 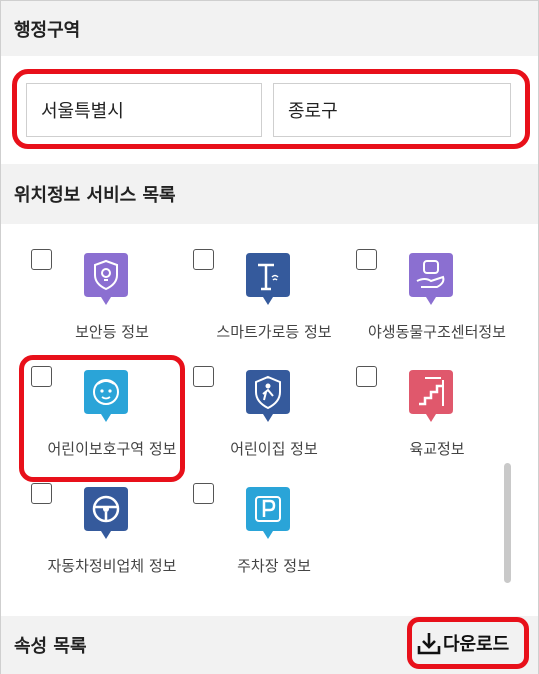 I want to click on service-label: 주차장 정보, so click(x=274, y=566).